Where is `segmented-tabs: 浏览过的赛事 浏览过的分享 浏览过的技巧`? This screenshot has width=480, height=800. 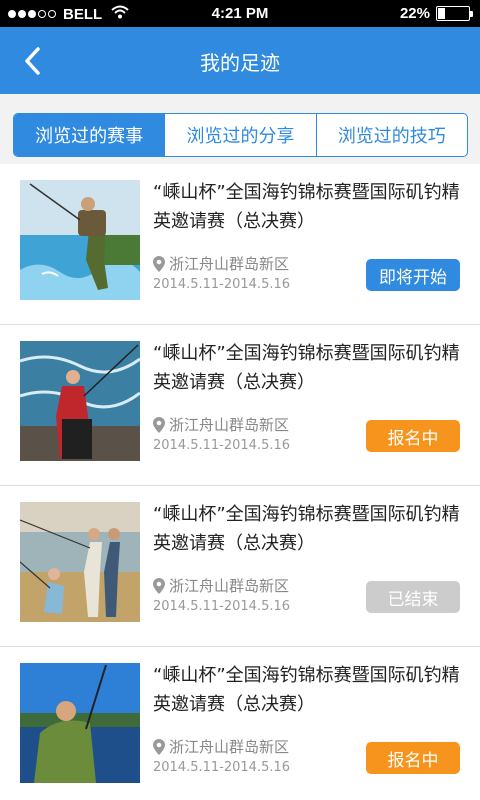 segmented-tabs: 浏览过的赛事 浏览过的分享 浏览过的技巧 is located at coordinates (240, 135).